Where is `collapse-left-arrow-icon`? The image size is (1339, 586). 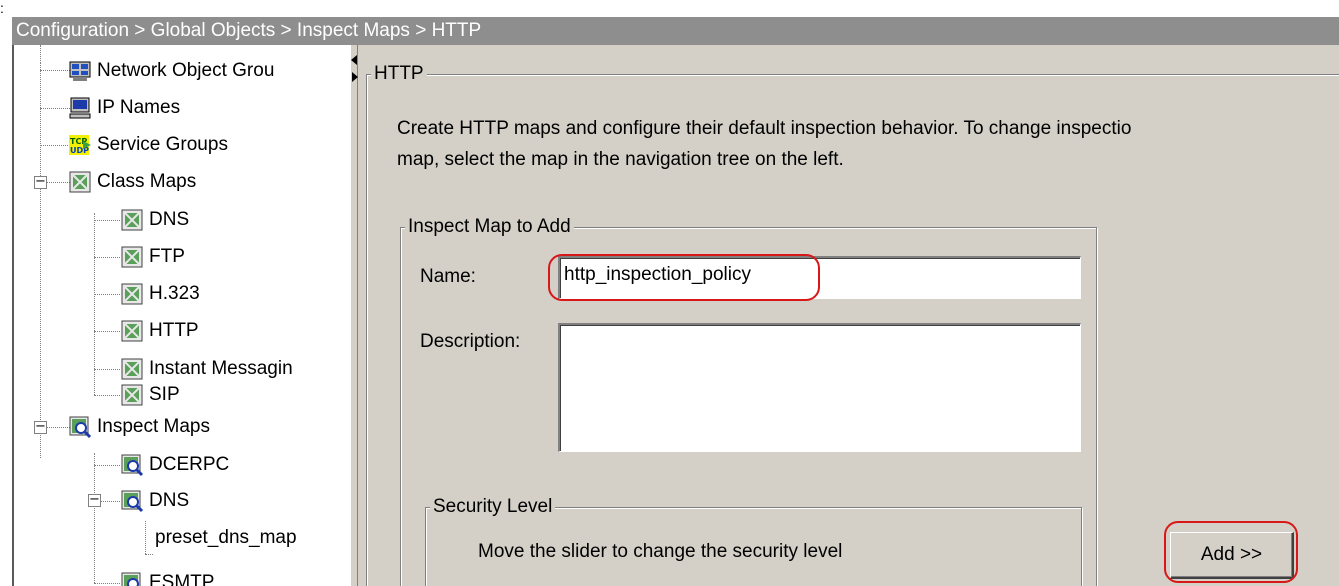 collapse-left-arrow-icon is located at coordinates (354, 60).